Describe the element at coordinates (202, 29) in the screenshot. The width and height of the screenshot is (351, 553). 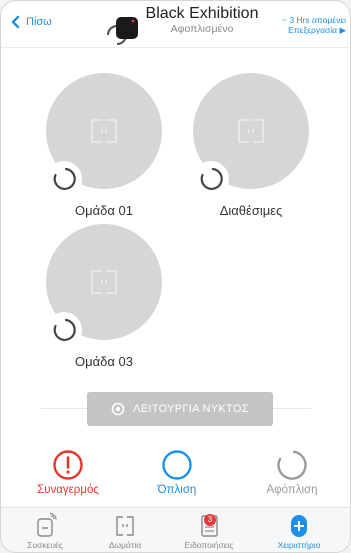
I see `hub-status: Αφοπλισμένο` at that location.